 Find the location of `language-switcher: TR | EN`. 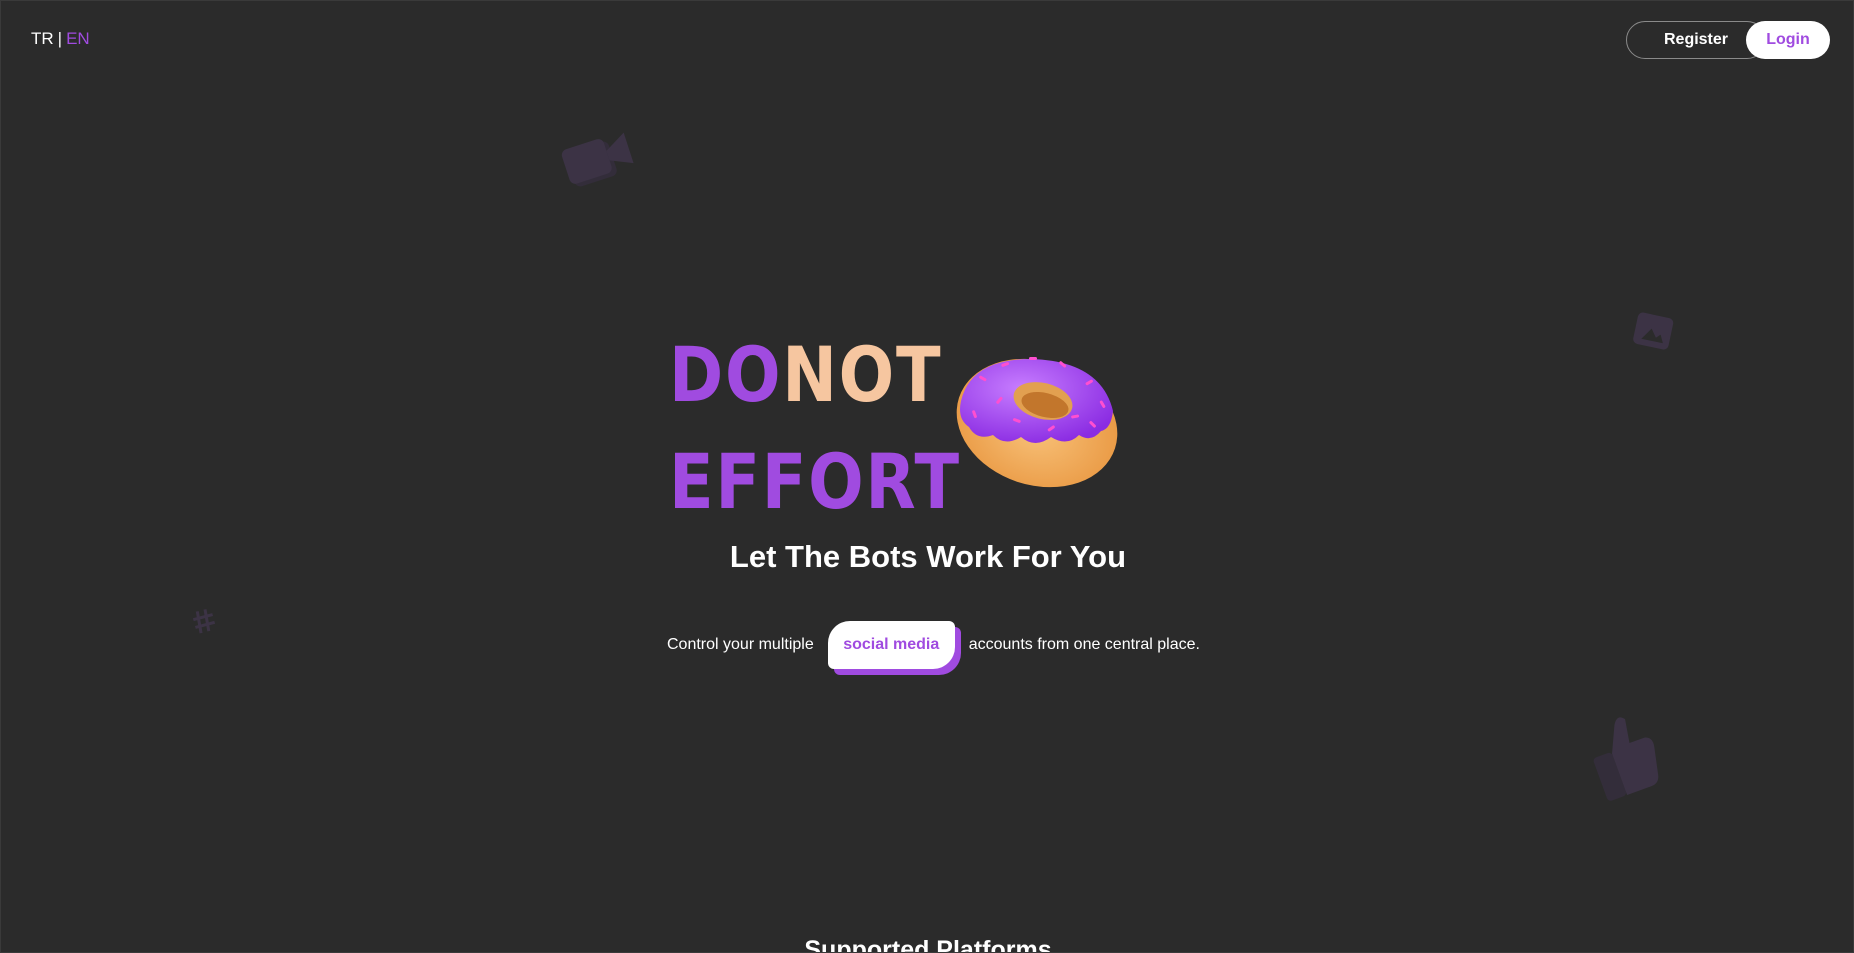

language-switcher: TR | EN is located at coordinates (60, 39).